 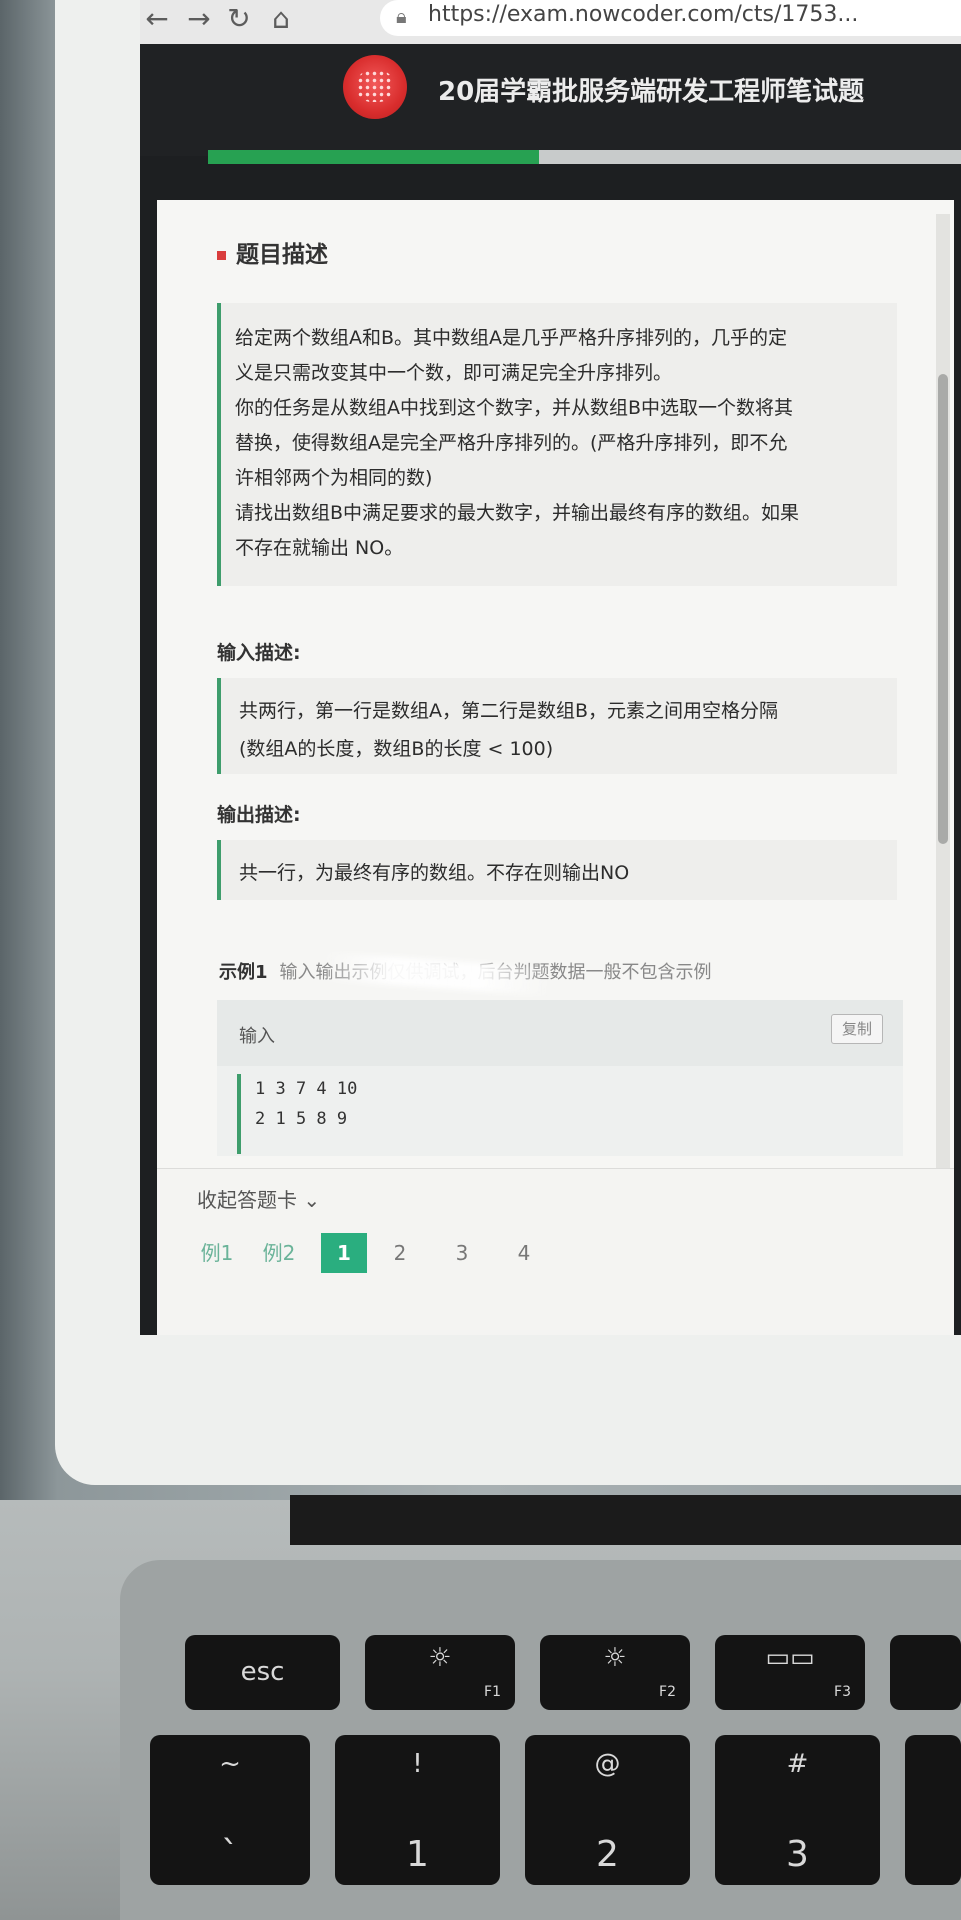 What do you see at coordinates (607, 1764) in the screenshot?
I see `key-2-top: @` at bounding box center [607, 1764].